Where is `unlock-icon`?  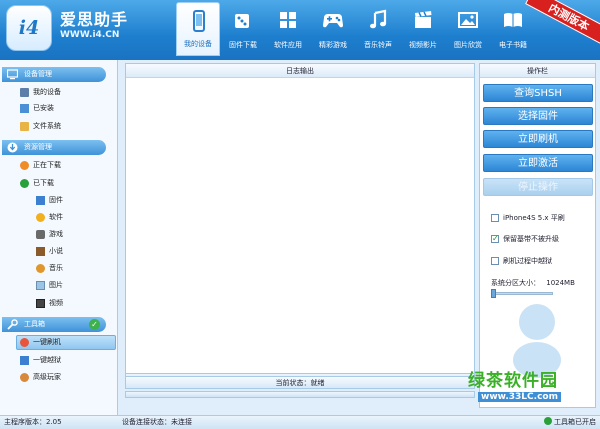
unlock-icon is located at coordinates (24, 360).